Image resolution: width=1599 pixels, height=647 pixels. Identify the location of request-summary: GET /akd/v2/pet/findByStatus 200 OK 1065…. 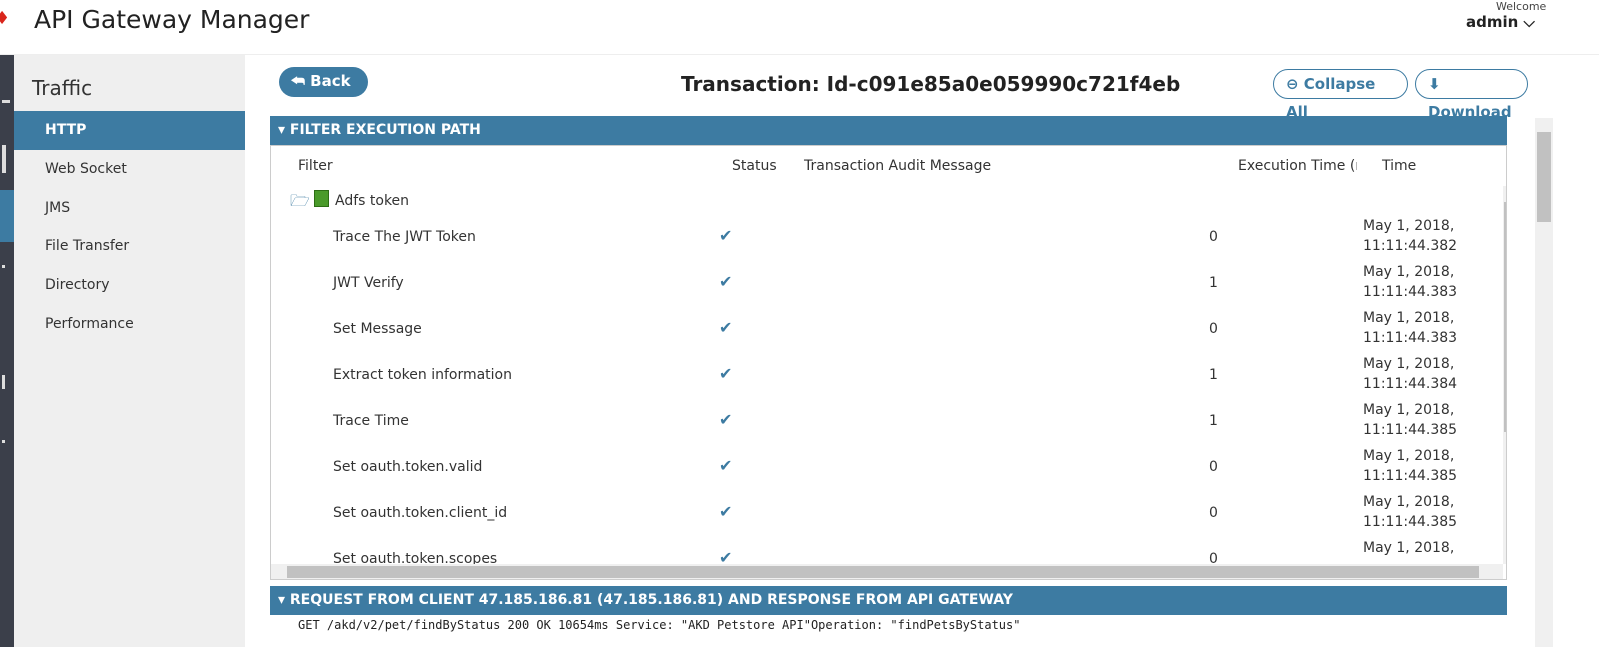
(659, 625).